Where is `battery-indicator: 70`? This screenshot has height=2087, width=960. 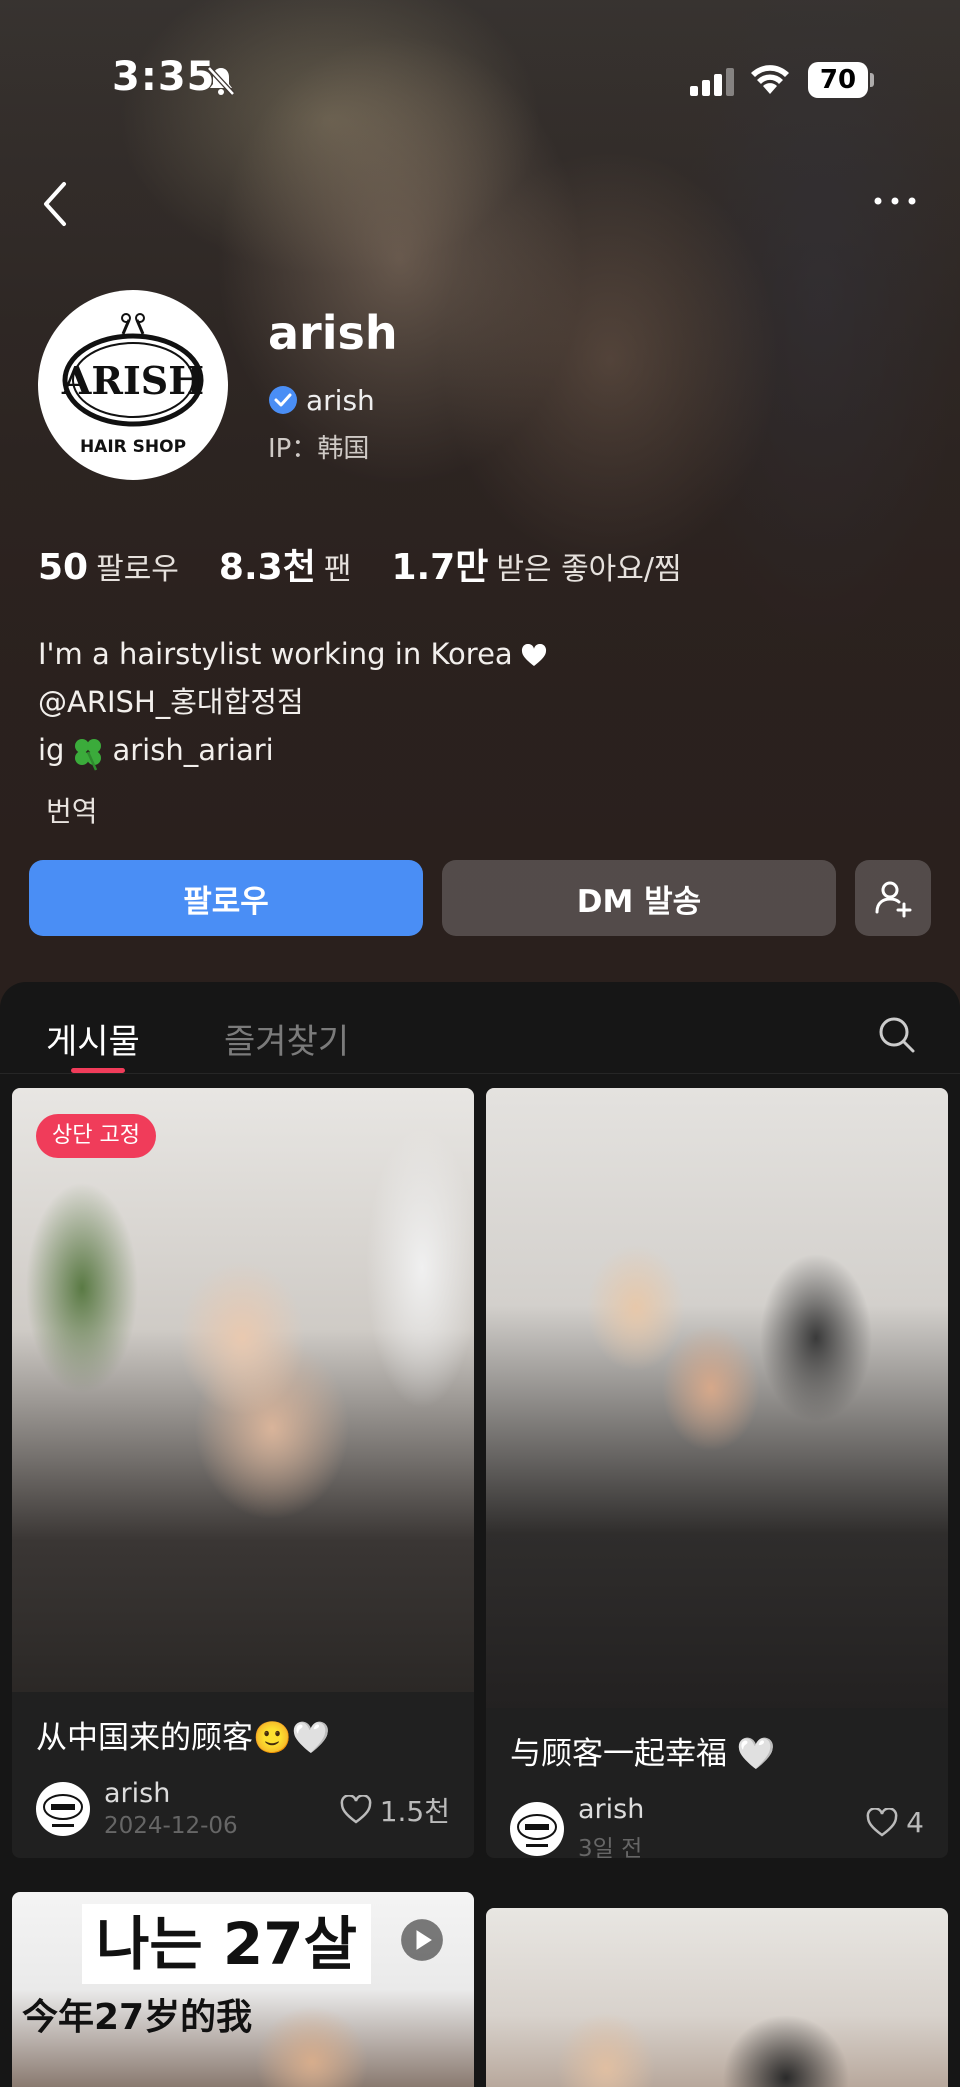 battery-indicator: 70 is located at coordinates (841, 80).